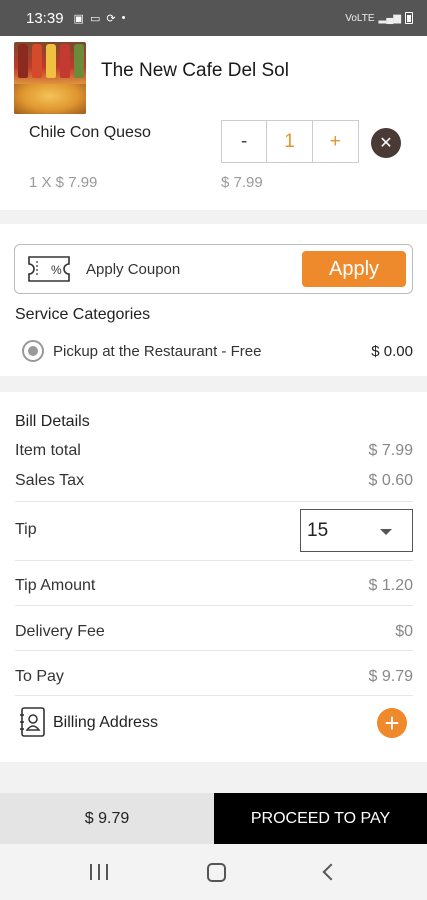 This screenshot has height=900, width=427. Describe the element at coordinates (318, 530) in the screenshot. I see `tip-value: 15` at that location.